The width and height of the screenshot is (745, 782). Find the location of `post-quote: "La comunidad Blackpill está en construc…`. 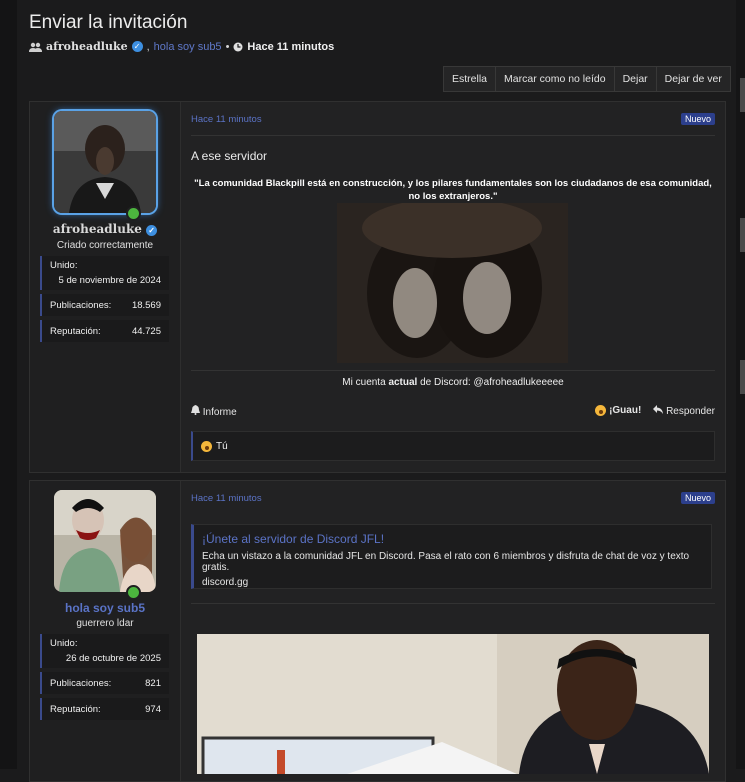

post-quote: "La comunidad Blackpill está en construc… is located at coordinates (453, 190).